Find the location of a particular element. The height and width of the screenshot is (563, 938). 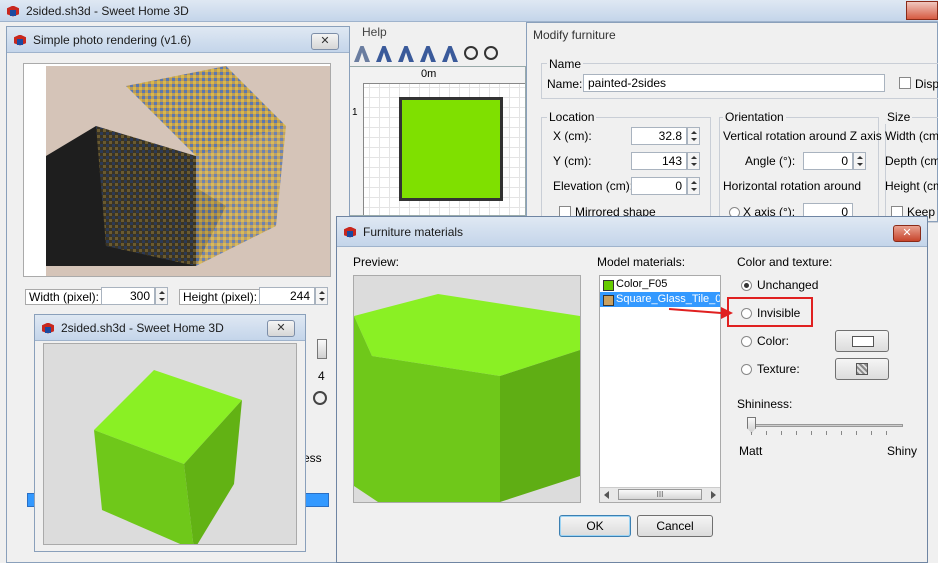

material-list-item: Color_F05 is located at coordinates (660, 284).